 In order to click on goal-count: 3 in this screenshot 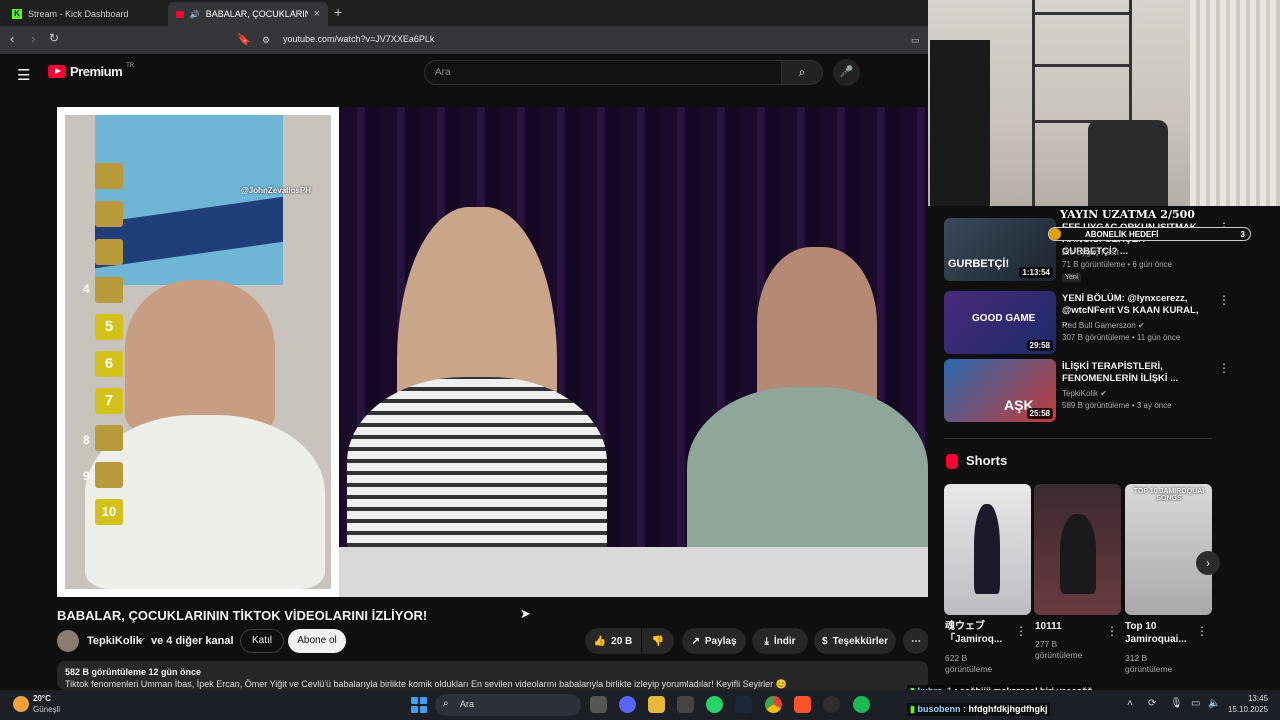, I will do `click(1242, 234)`.